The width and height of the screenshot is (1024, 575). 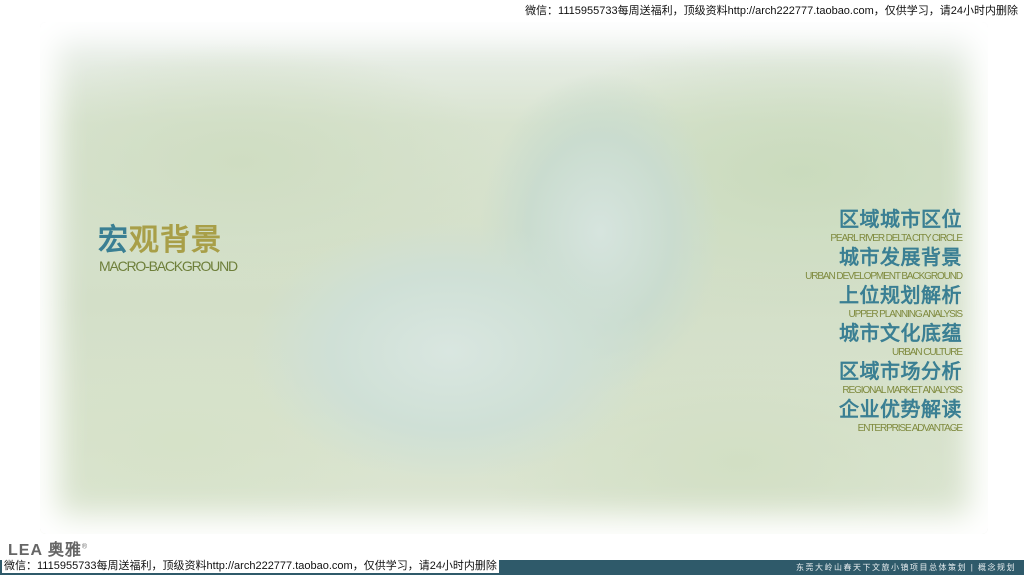 I want to click on section-subtitle: MACRO-BACKGROUND, so click(x=168, y=266).